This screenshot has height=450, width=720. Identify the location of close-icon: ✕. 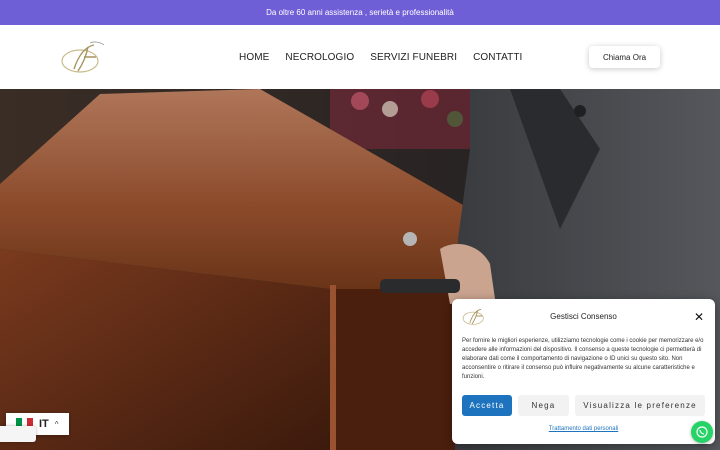
(699, 317).